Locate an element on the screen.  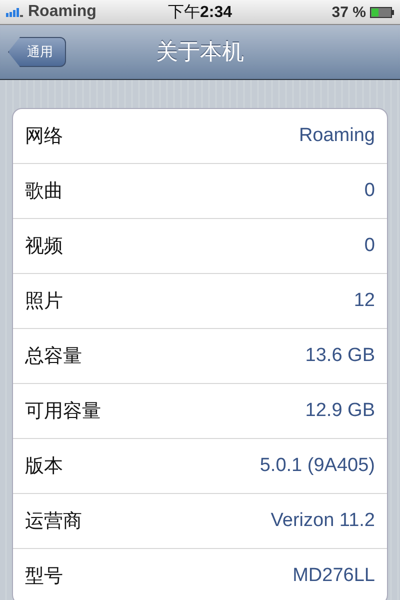
page-title: 关于本机 is located at coordinates (200, 52).